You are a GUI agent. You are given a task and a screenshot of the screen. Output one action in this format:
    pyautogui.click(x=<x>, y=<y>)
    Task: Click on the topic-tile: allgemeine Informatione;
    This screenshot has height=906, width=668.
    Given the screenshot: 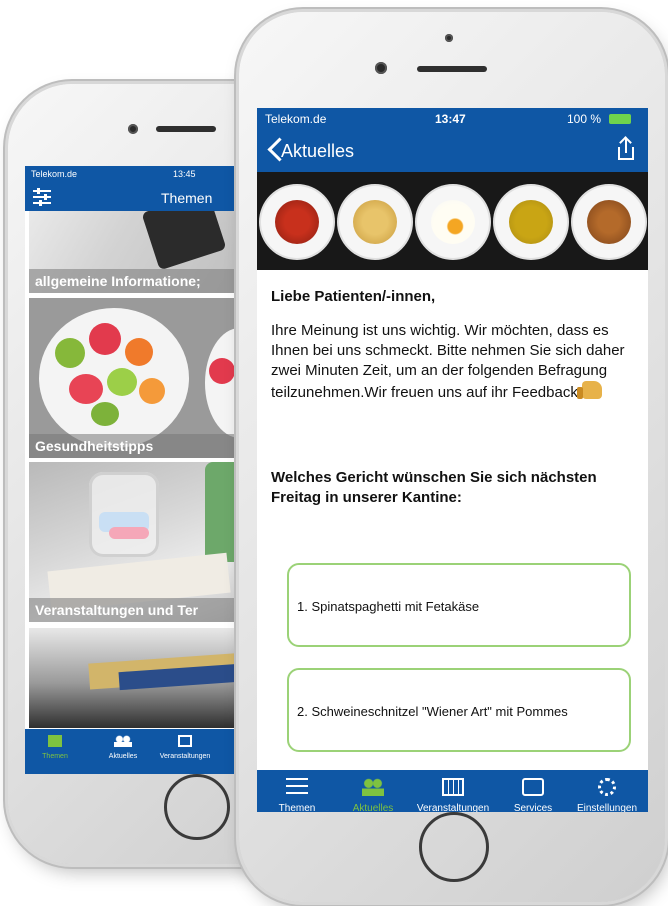 What is the action you would take?
    pyautogui.click(x=135, y=252)
    